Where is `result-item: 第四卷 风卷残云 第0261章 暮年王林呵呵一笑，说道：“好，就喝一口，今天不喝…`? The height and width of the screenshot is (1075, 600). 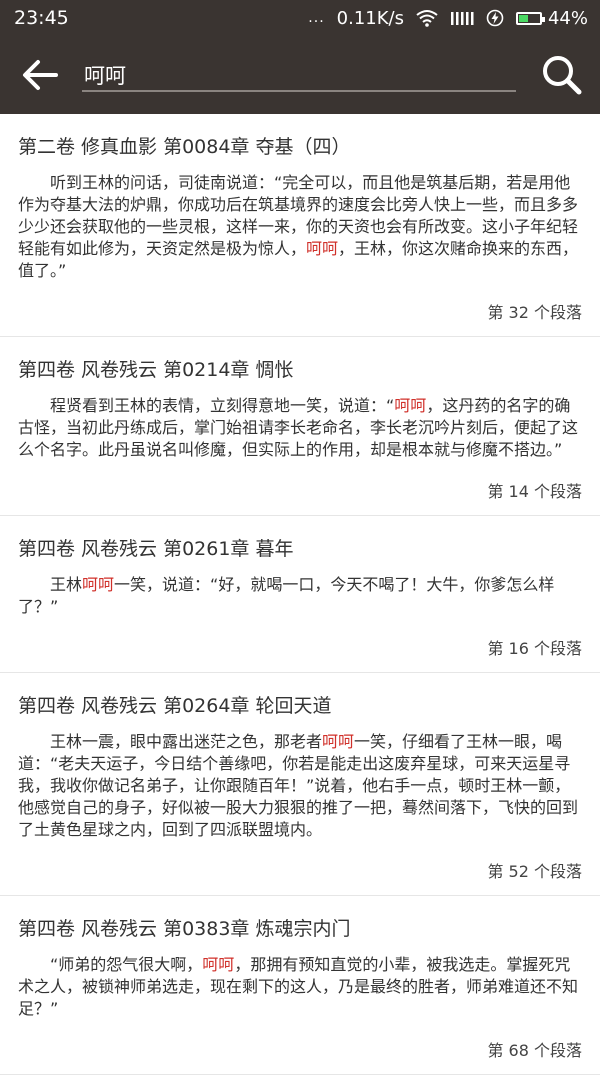 result-item: 第四卷 风卷残云 第0261章 暮年王林呵呵一笑，说道：“好，就喝一口，今天不喝… is located at coordinates (300, 594).